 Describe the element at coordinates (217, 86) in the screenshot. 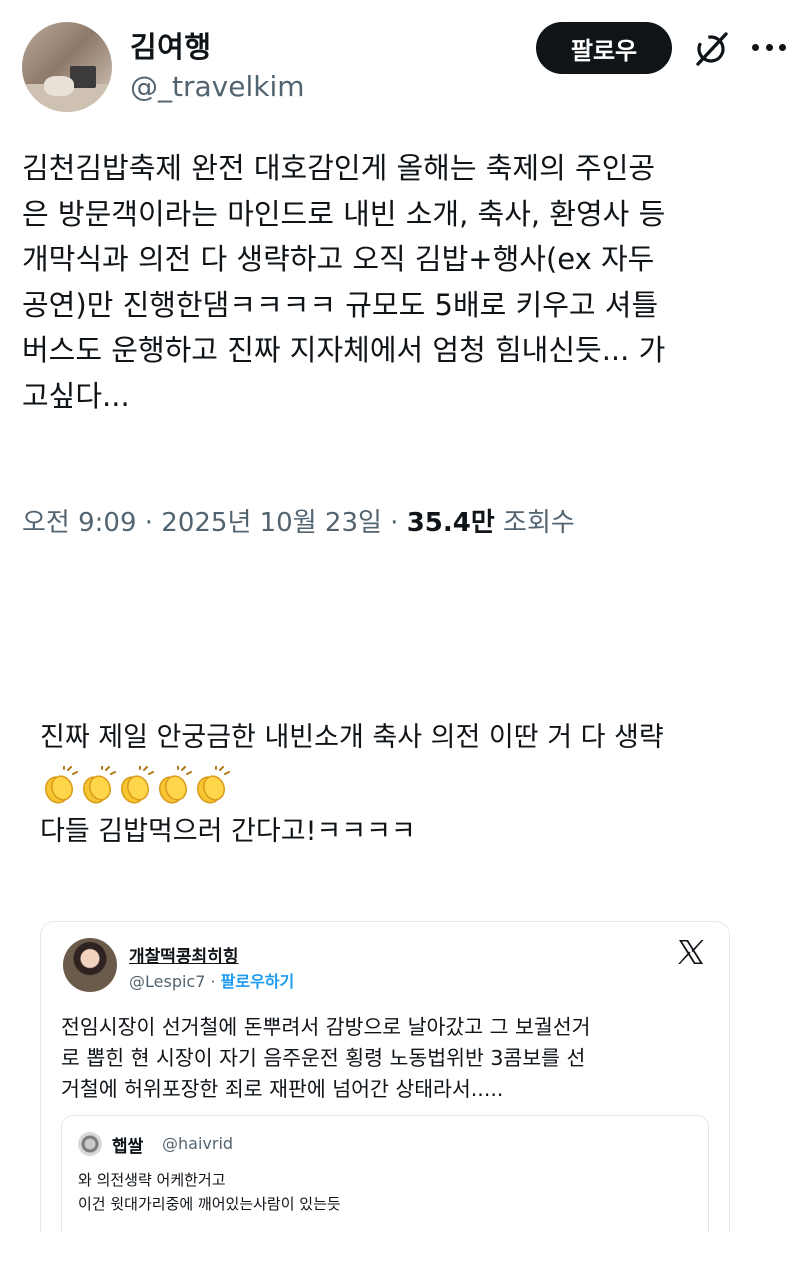

I see `author-handle: @_travelkim` at that location.